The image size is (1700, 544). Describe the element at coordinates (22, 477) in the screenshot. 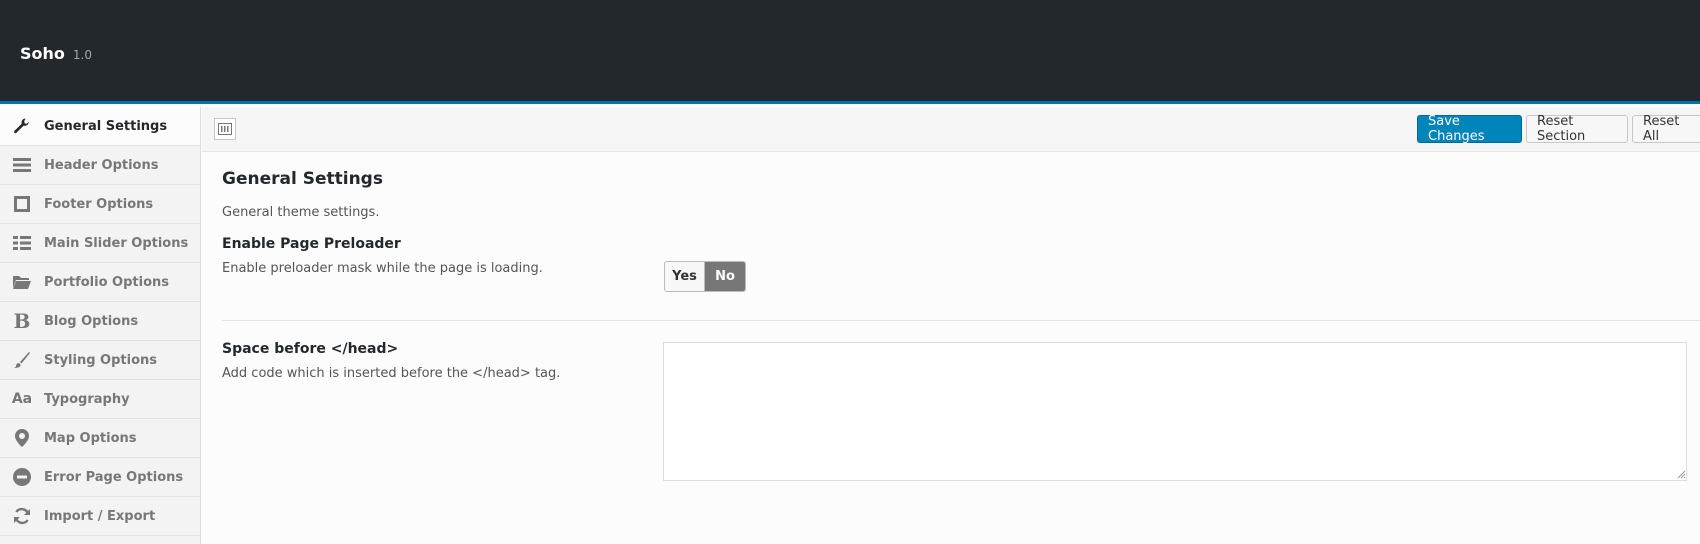

I see `minus-circle-icon` at that location.